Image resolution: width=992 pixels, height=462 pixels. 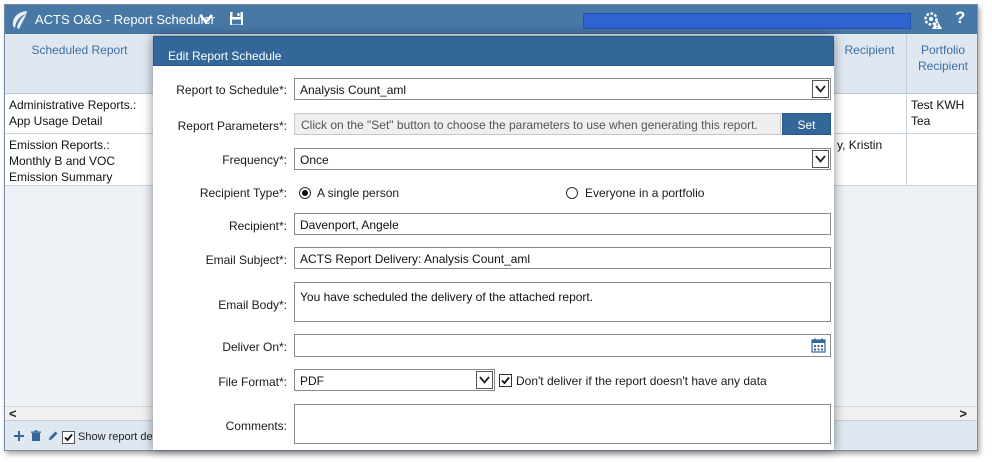 I want to click on frequency-label: Frequency*:, so click(x=254, y=160).